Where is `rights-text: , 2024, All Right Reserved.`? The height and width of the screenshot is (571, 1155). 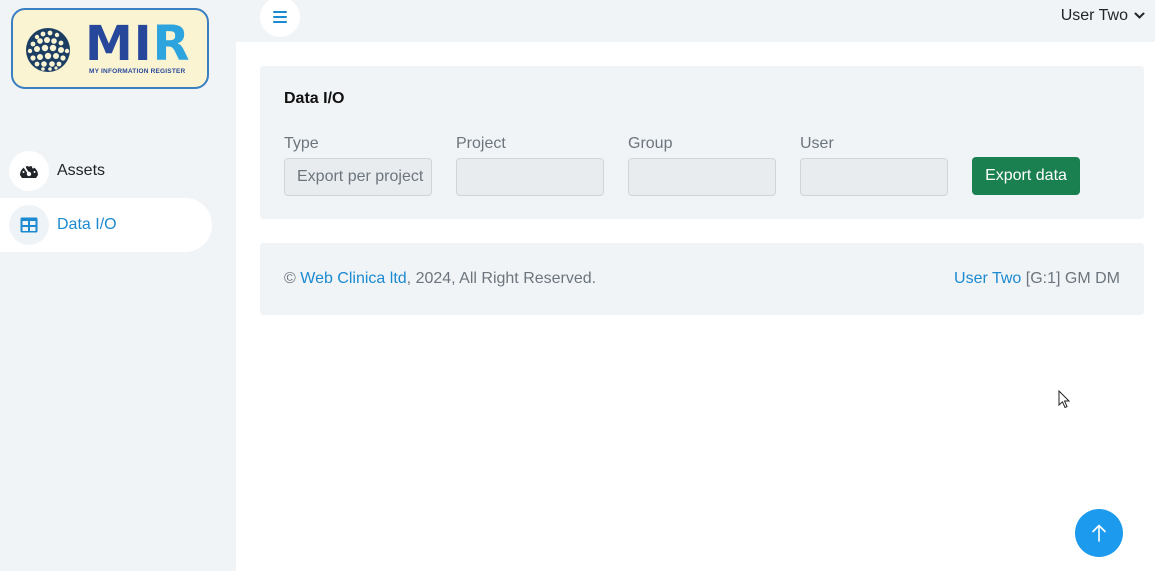 rights-text: , 2024, All Right Reserved. is located at coordinates (501, 278).